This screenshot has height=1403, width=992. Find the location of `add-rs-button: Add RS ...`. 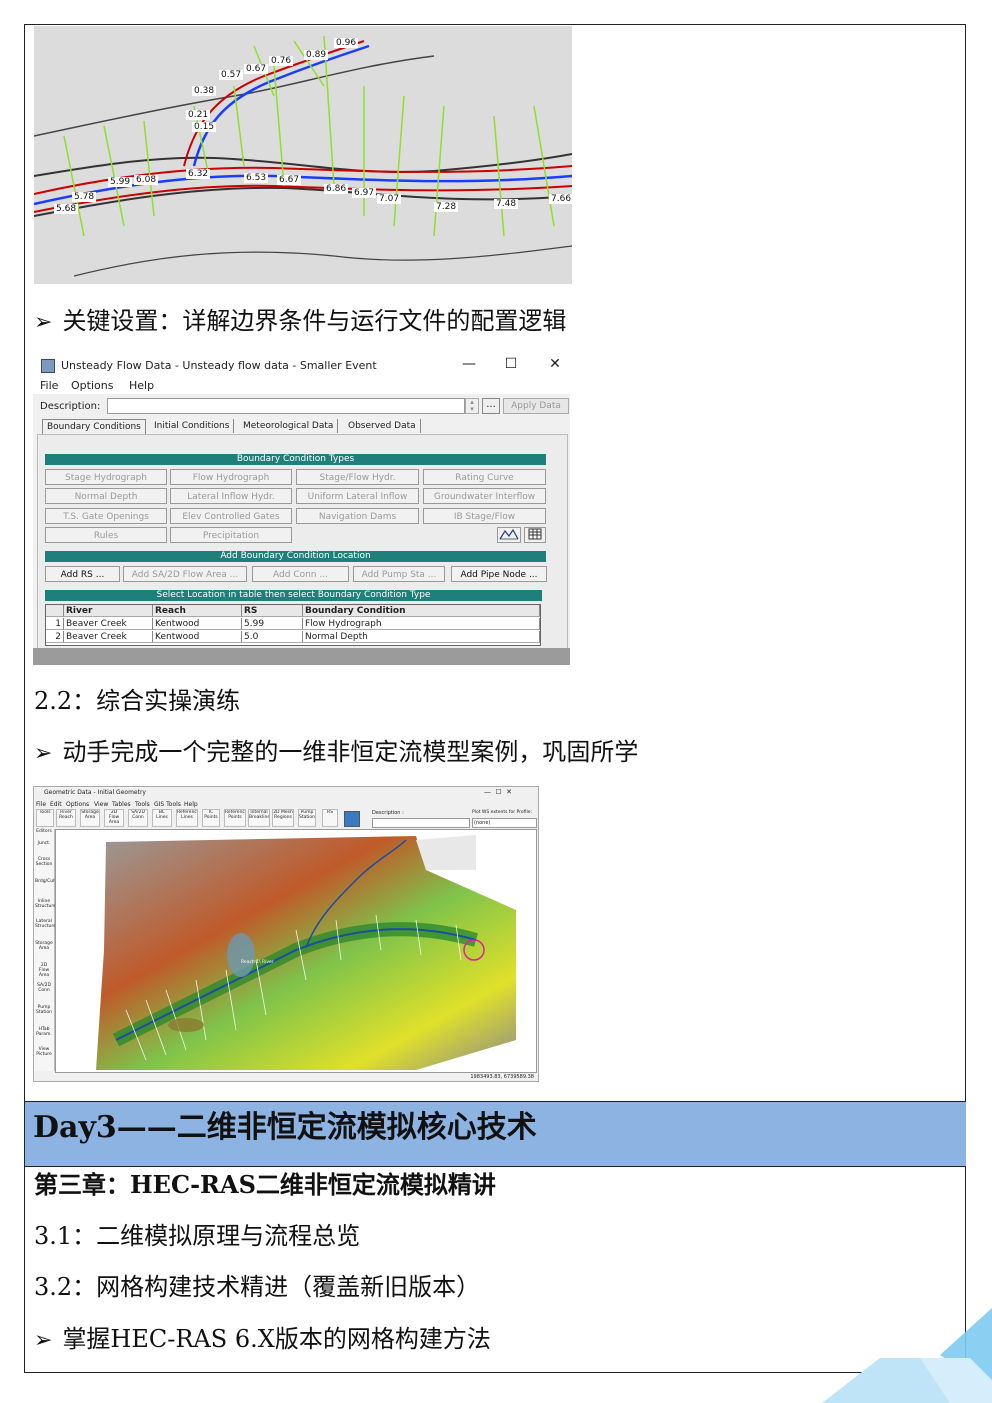

add-rs-button: Add RS ... is located at coordinates (82, 574).